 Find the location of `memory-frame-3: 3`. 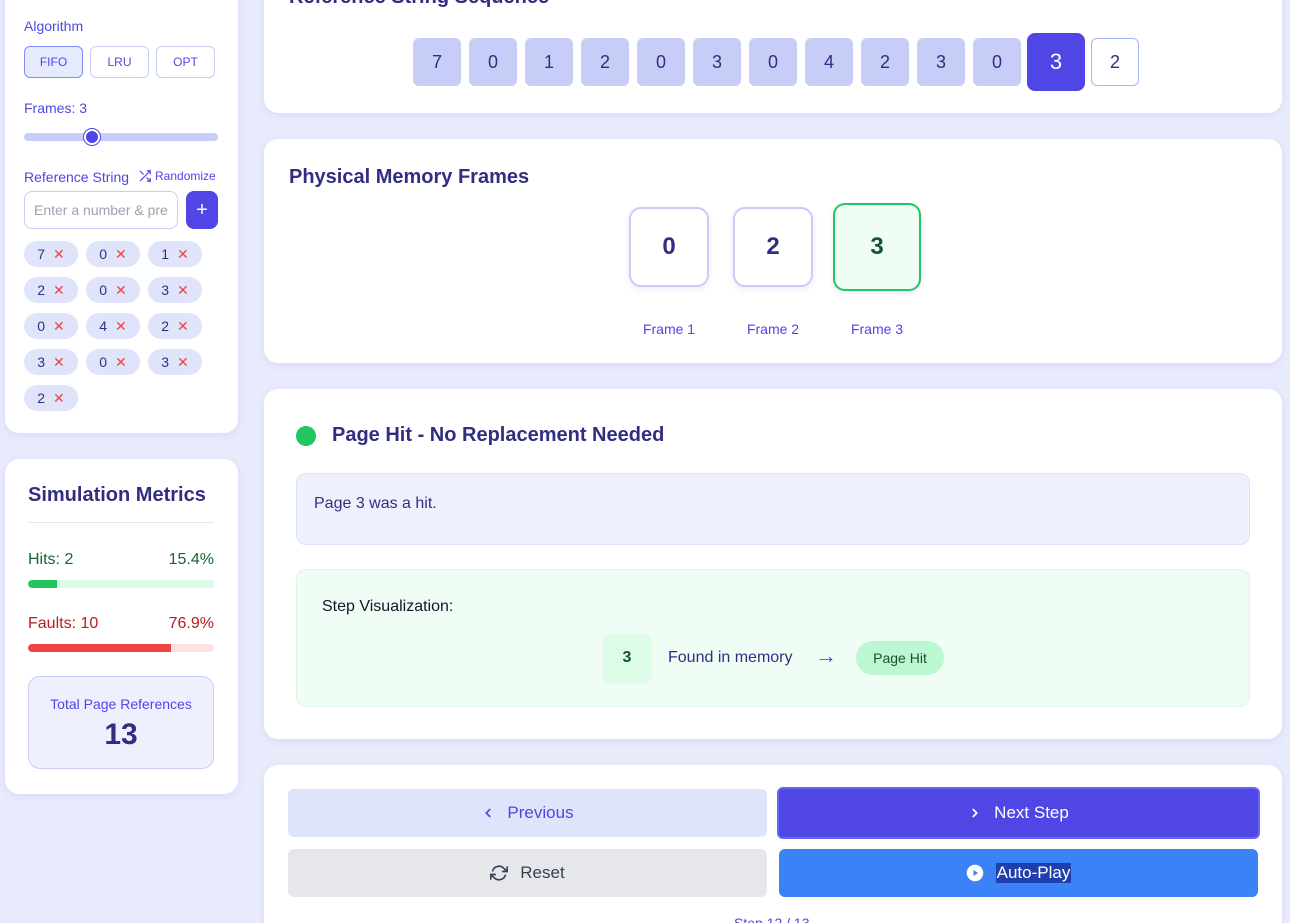

memory-frame-3: 3 is located at coordinates (877, 247).